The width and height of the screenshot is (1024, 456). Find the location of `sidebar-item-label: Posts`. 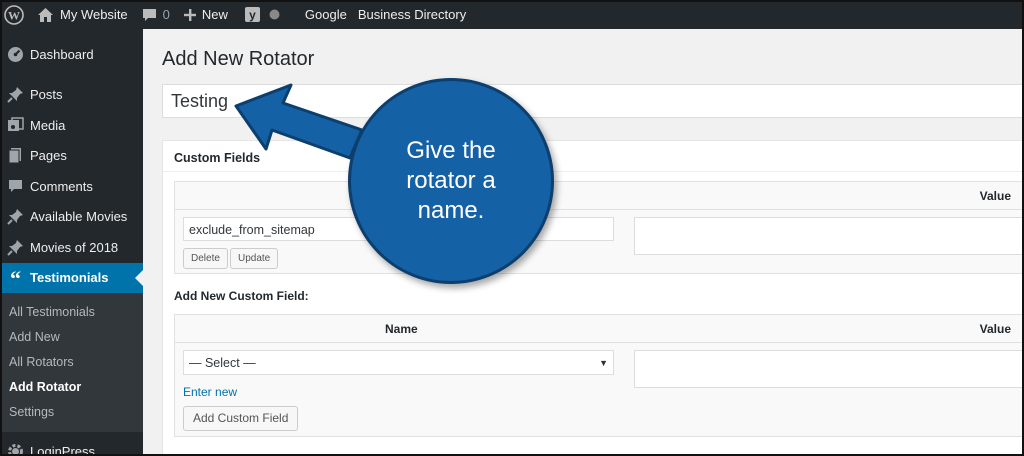

sidebar-item-label: Posts is located at coordinates (46, 95).